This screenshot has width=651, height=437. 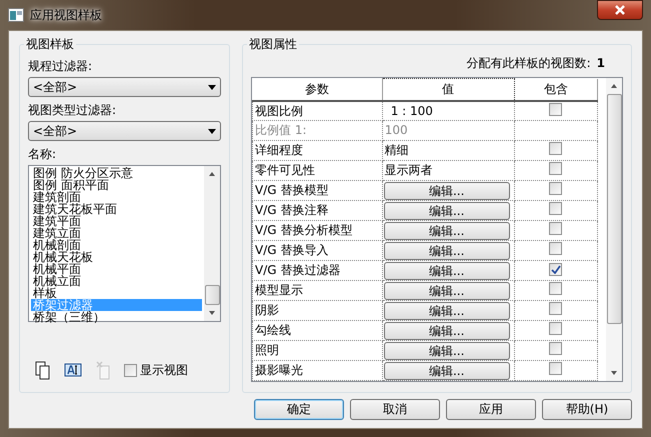 What do you see at coordinates (124, 87) in the screenshot?
I see `discipline-dropdown: <全部>` at bounding box center [124, 87].